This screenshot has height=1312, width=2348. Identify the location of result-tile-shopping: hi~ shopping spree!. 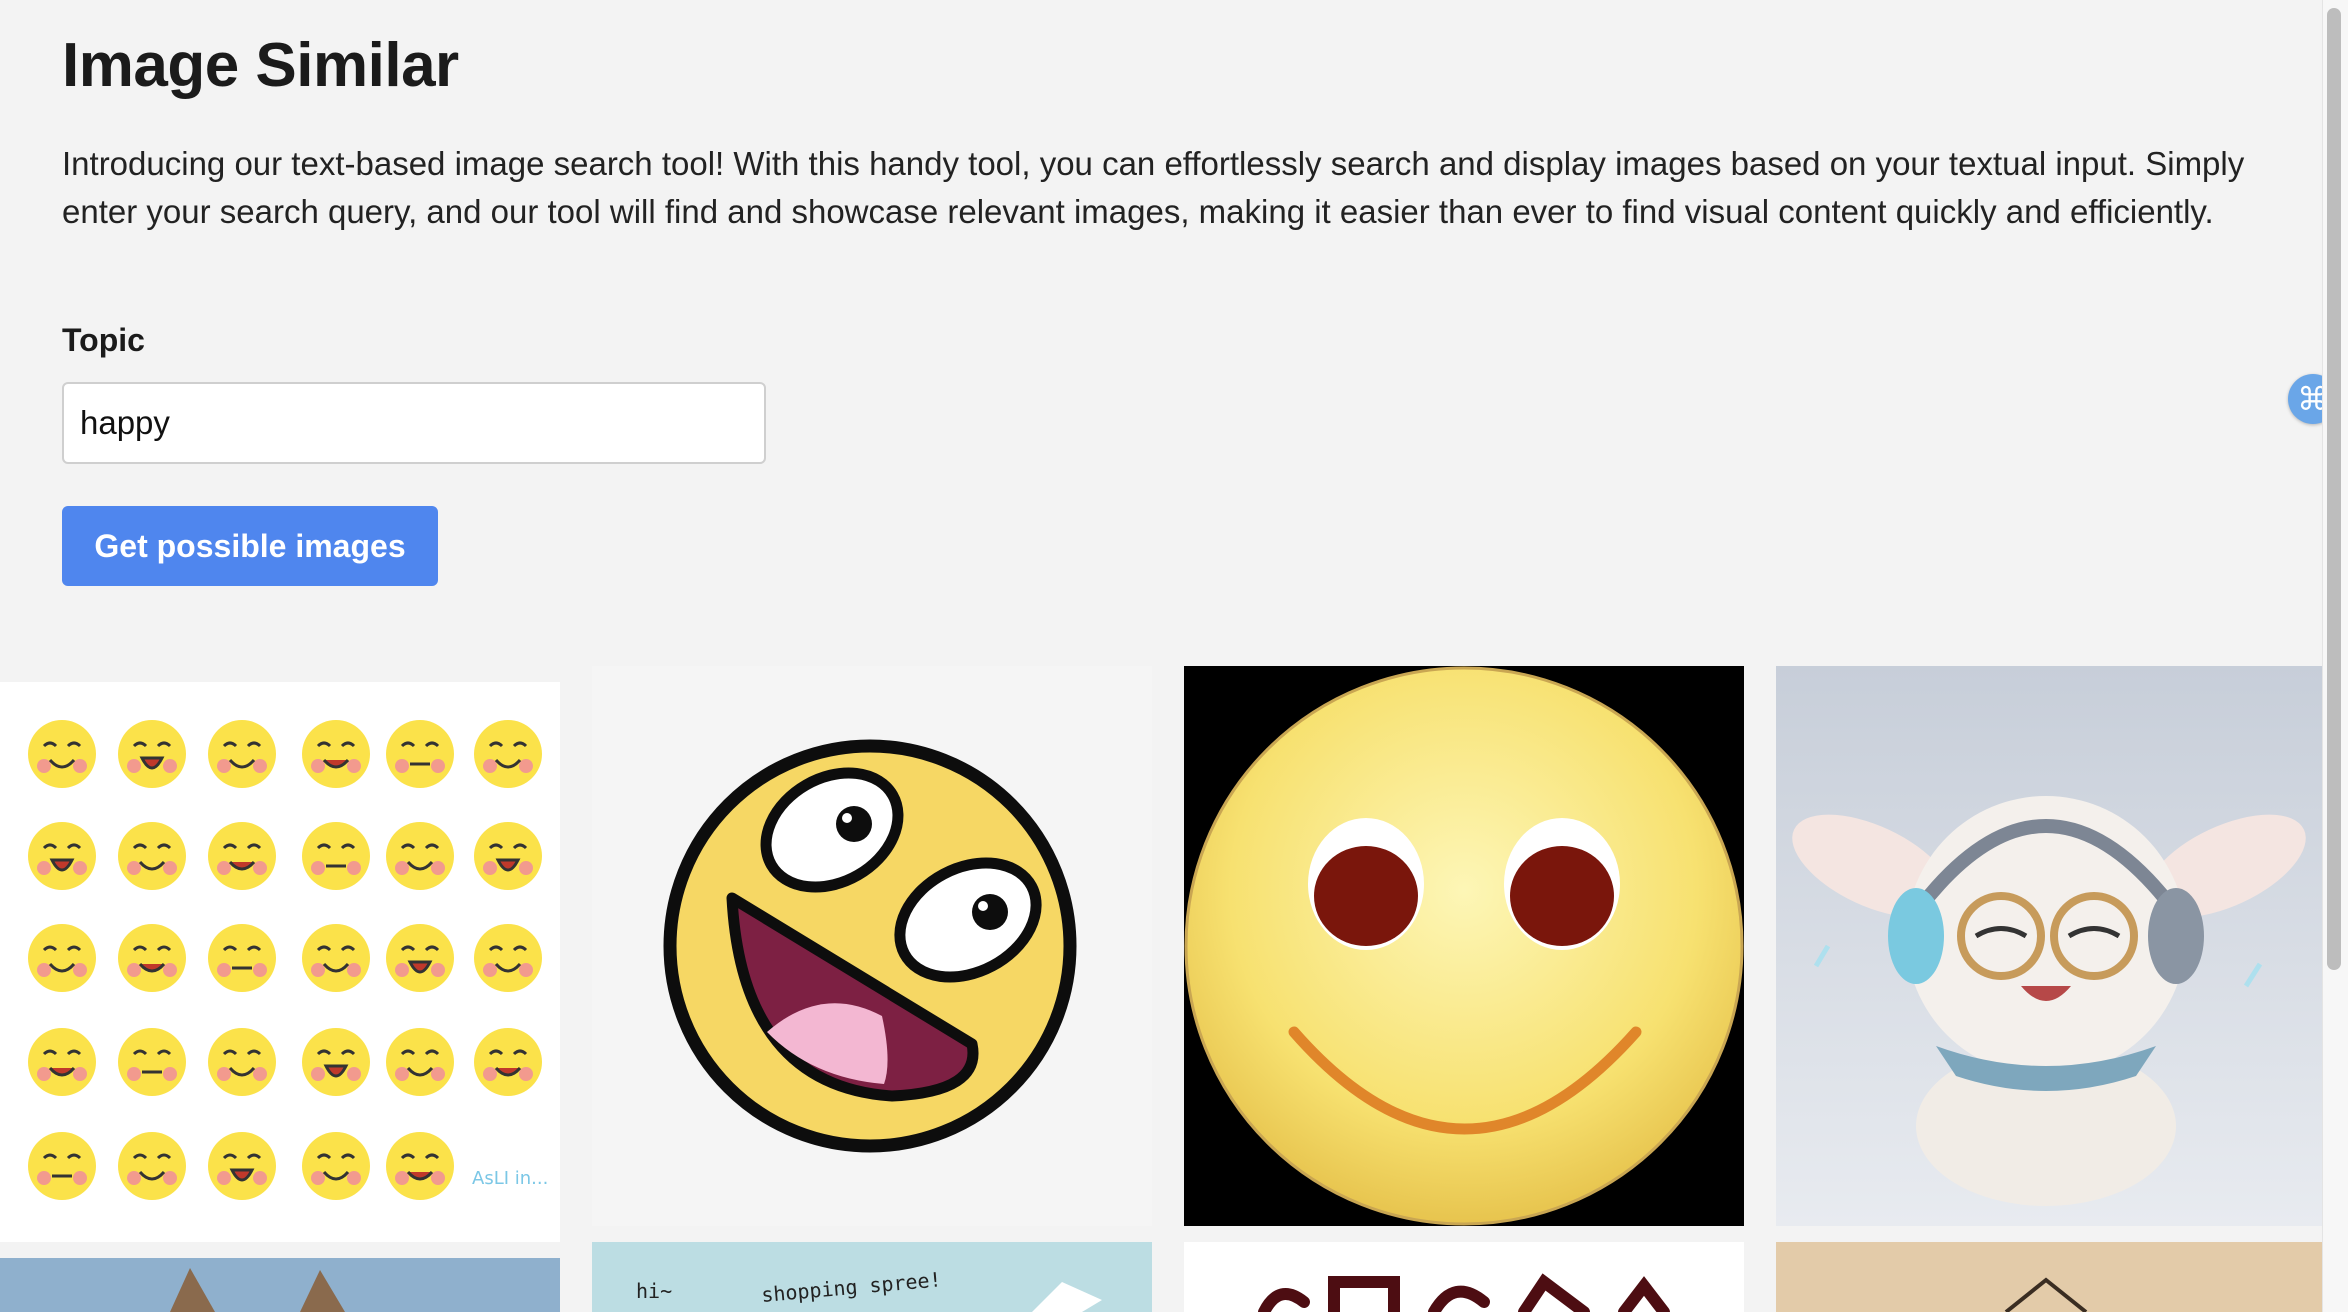
(872, 1277).